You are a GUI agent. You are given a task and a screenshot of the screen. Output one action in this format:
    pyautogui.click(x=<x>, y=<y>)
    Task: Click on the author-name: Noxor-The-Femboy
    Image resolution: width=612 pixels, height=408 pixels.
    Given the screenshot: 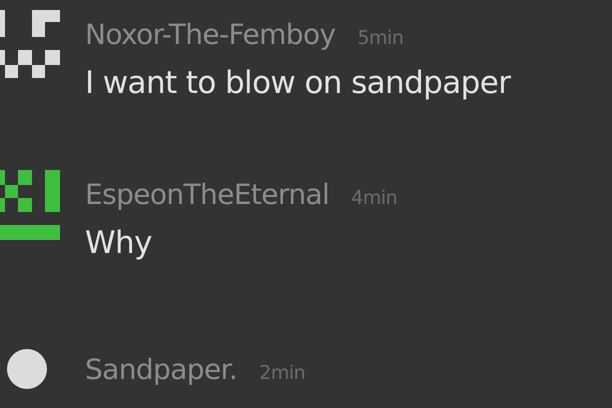 What is the action you would take?
    pyautogui.click(x=210, y=34)
    